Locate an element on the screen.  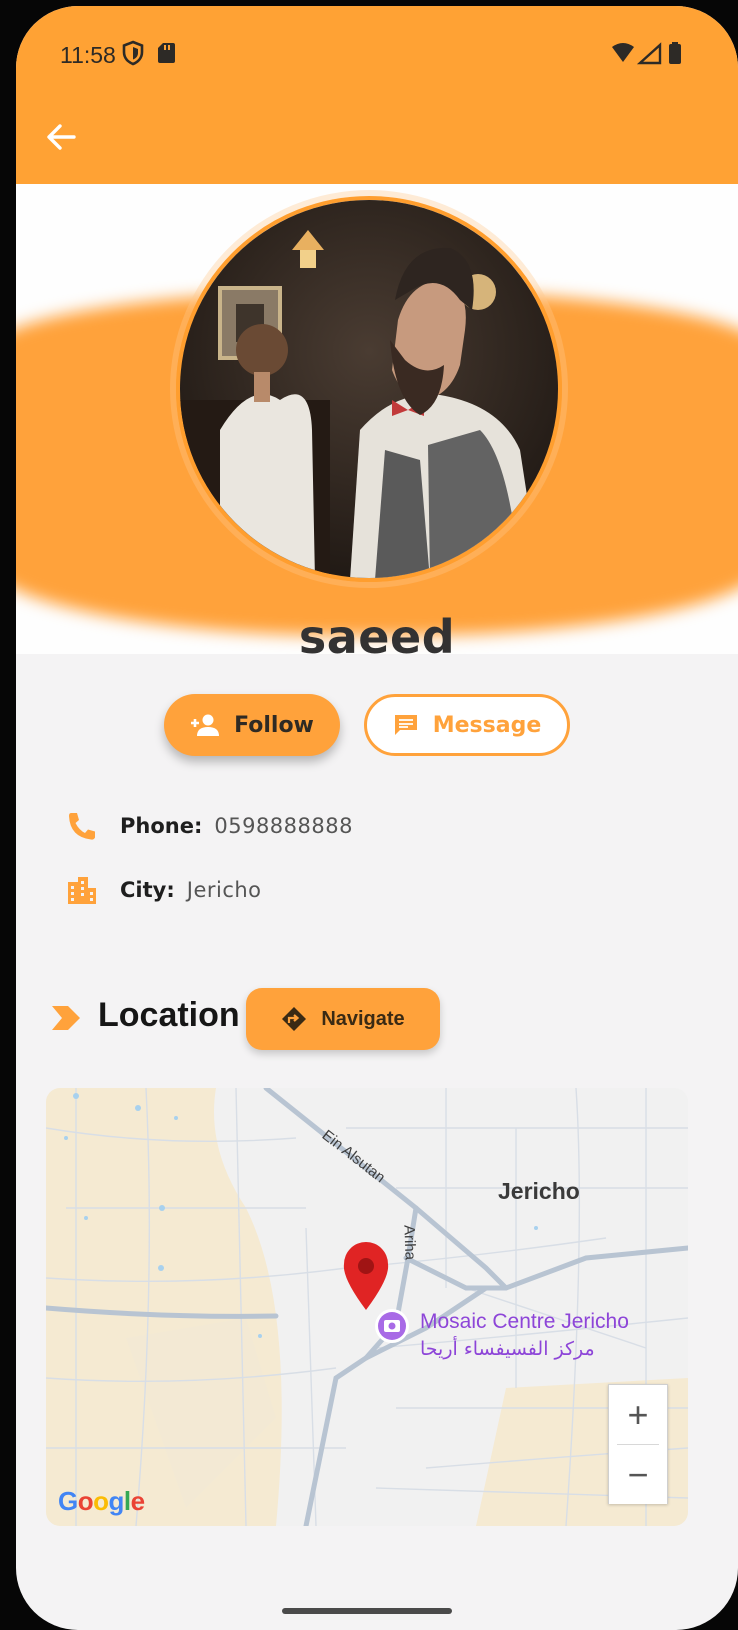
building-icon is located at coordinates (82, 890).